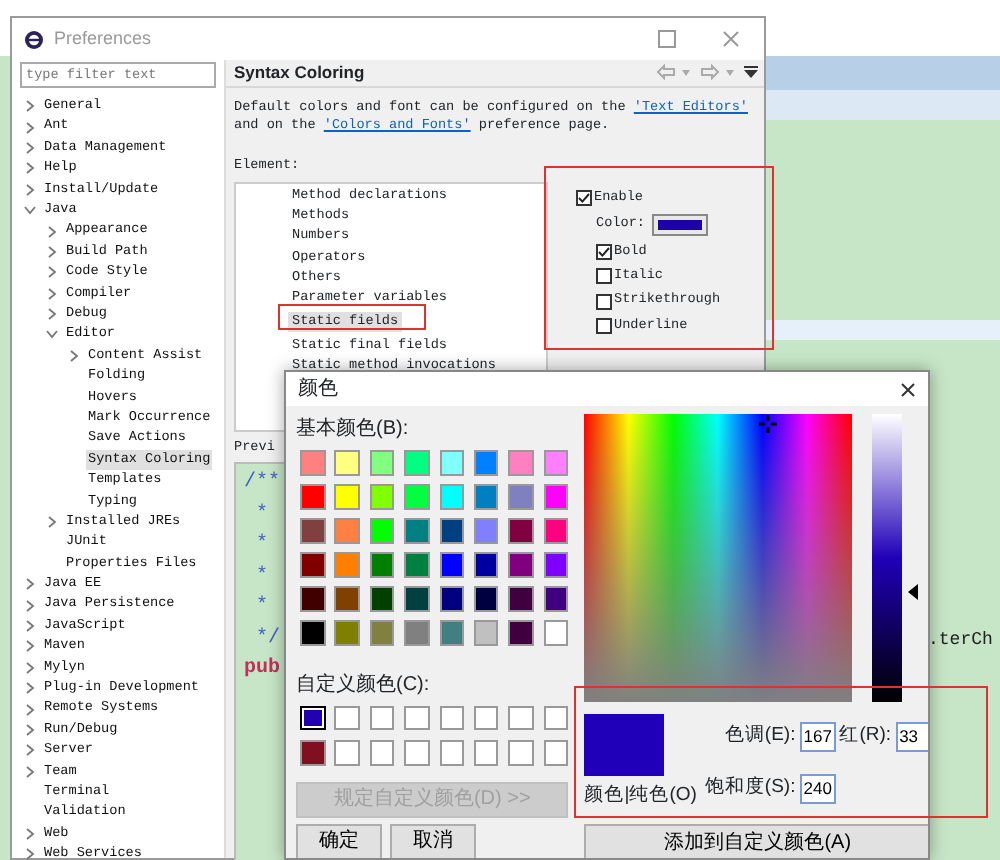 This screenshot has height=860, width=1000. Describe the element at coordinates (666, 72) in the screenshot. I see `back-icon` at that location.